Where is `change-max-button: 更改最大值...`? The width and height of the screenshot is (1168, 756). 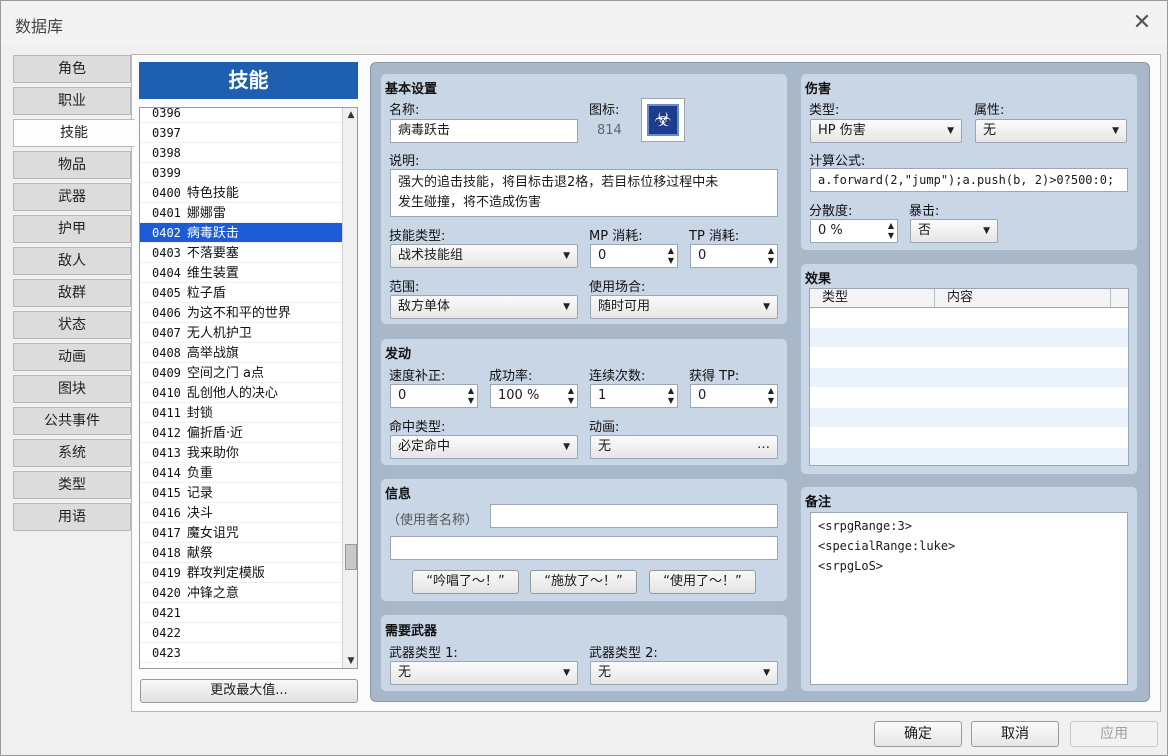 change-max-button: 更改最大值... is located at coordinates (249, 691).